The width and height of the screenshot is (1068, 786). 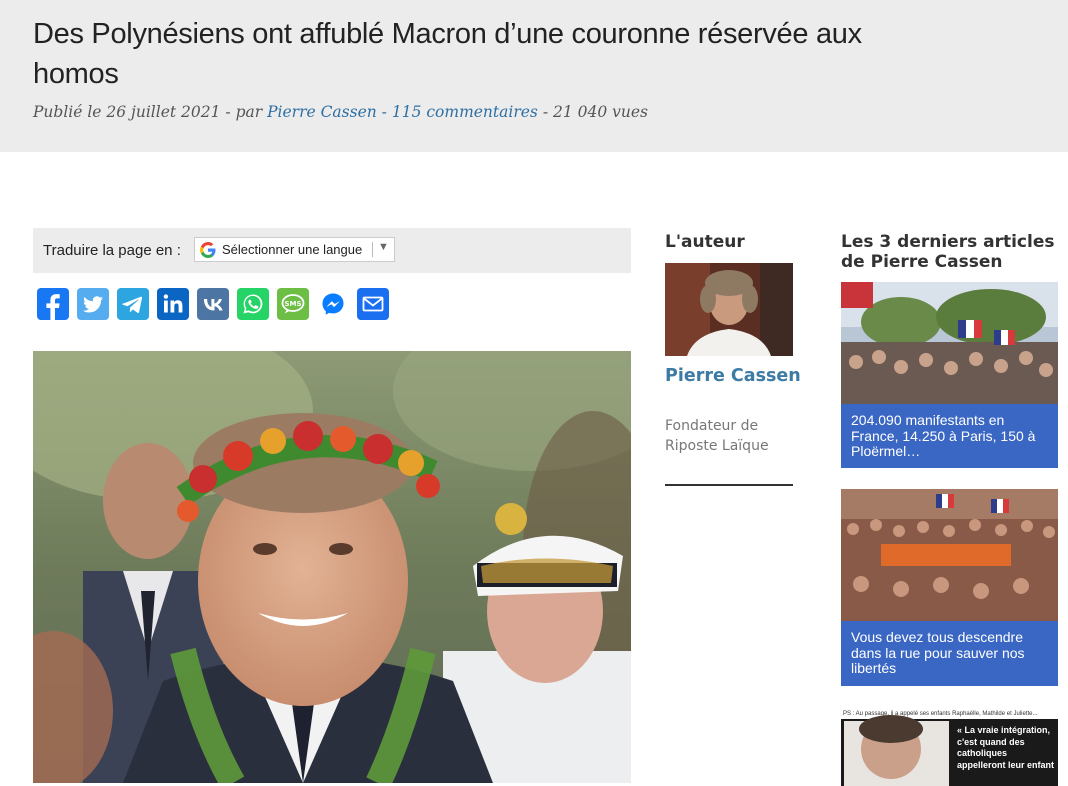 I want to click on author-name-link: Pierre Cassen, so click(x=733, y=376).